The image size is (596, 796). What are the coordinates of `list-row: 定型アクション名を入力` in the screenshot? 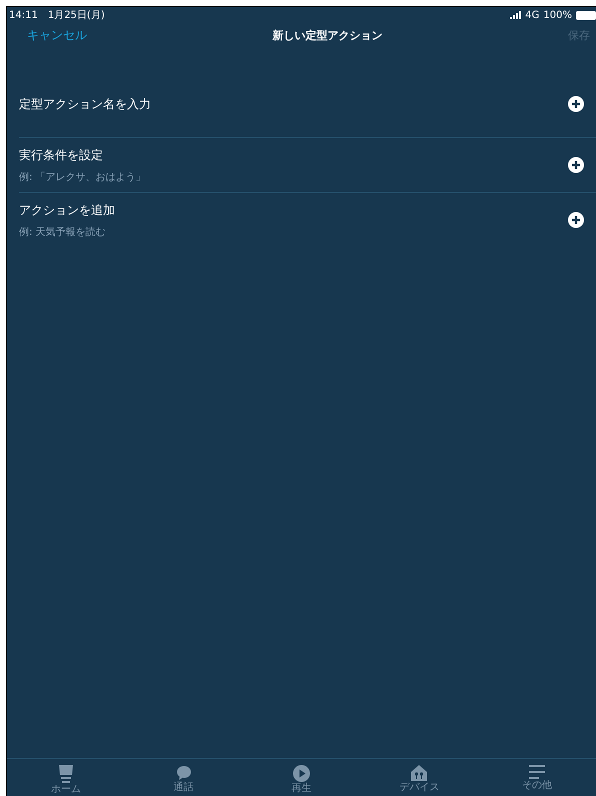 It's located at (307, 107).